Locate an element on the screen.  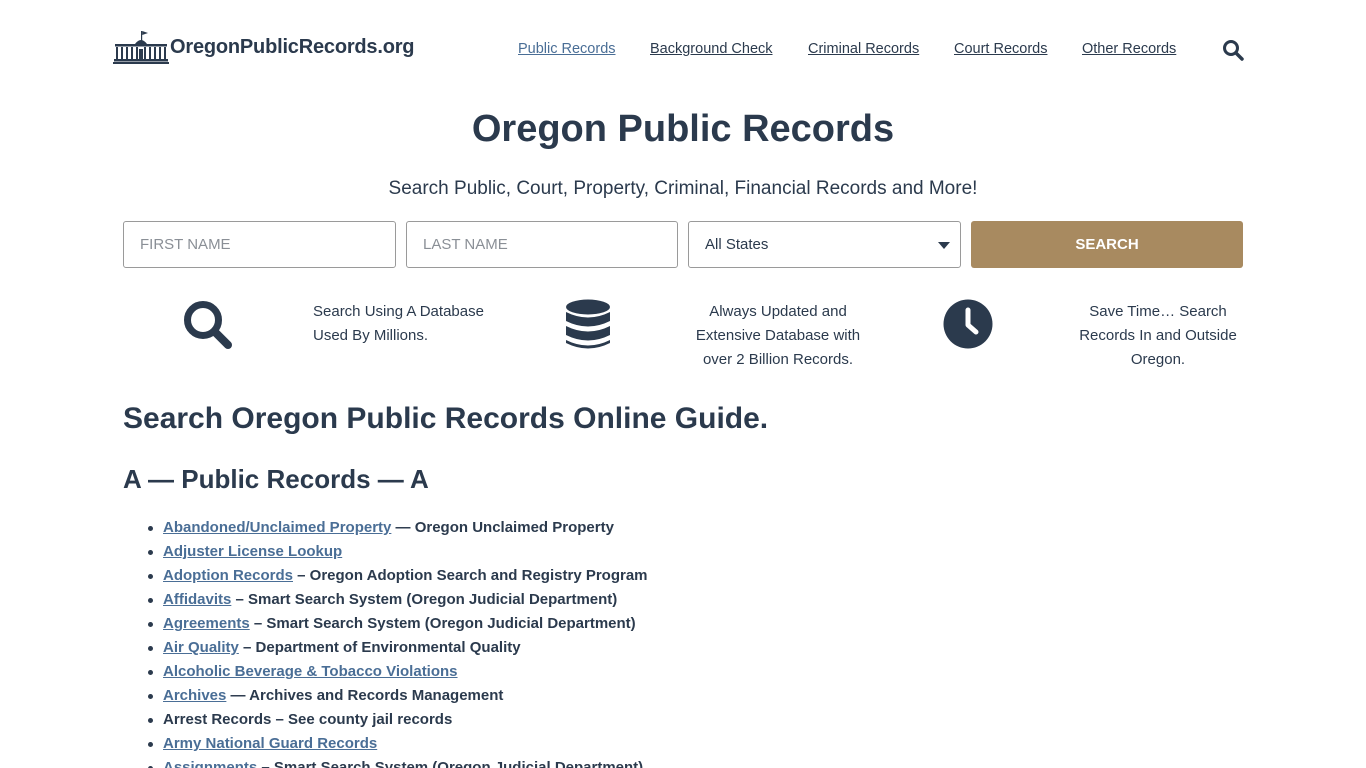
nav-criminal-records: Criminal Records is located at coordinates (863, 49).